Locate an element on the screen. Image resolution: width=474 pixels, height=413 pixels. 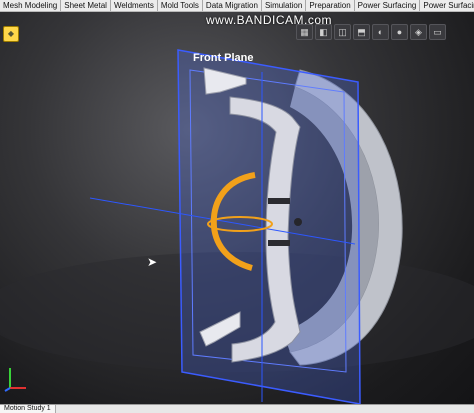
appearance-icon: ● is located at coordinates (399, 32).